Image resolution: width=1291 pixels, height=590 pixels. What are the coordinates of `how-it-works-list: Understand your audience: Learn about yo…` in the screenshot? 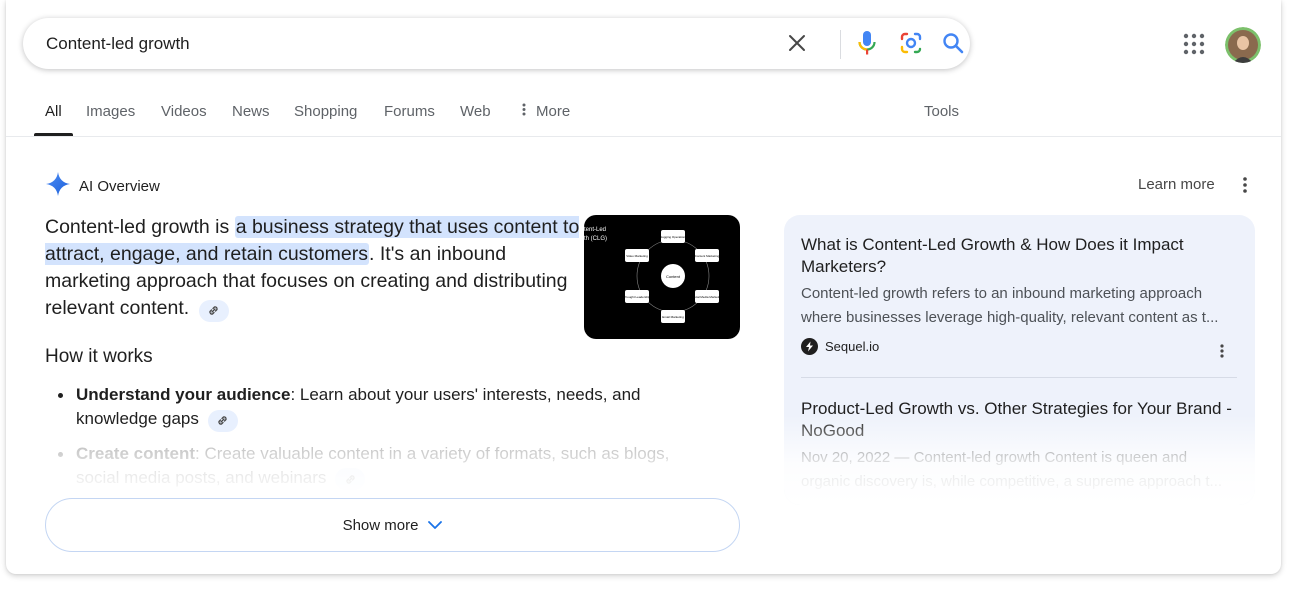 It's located at (387, 441).